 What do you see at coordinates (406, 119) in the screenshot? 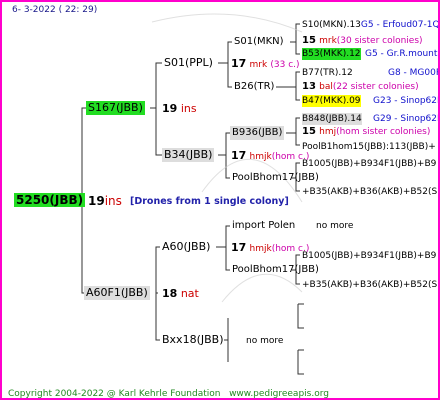
I see `gen4-row-5-extra: G29 - Sinop62R` at bounding box center [406, 119].